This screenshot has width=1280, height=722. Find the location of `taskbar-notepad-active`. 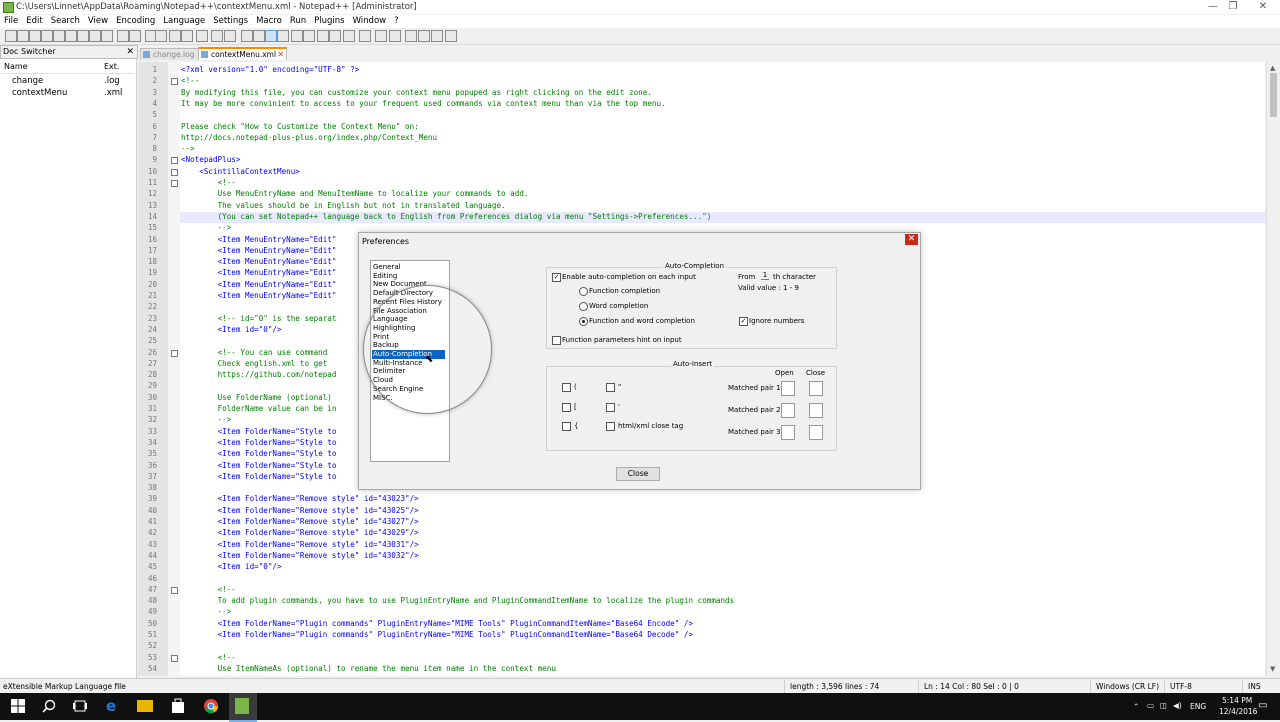

taskbar-notepad-active is located at coordinates (243, 707).